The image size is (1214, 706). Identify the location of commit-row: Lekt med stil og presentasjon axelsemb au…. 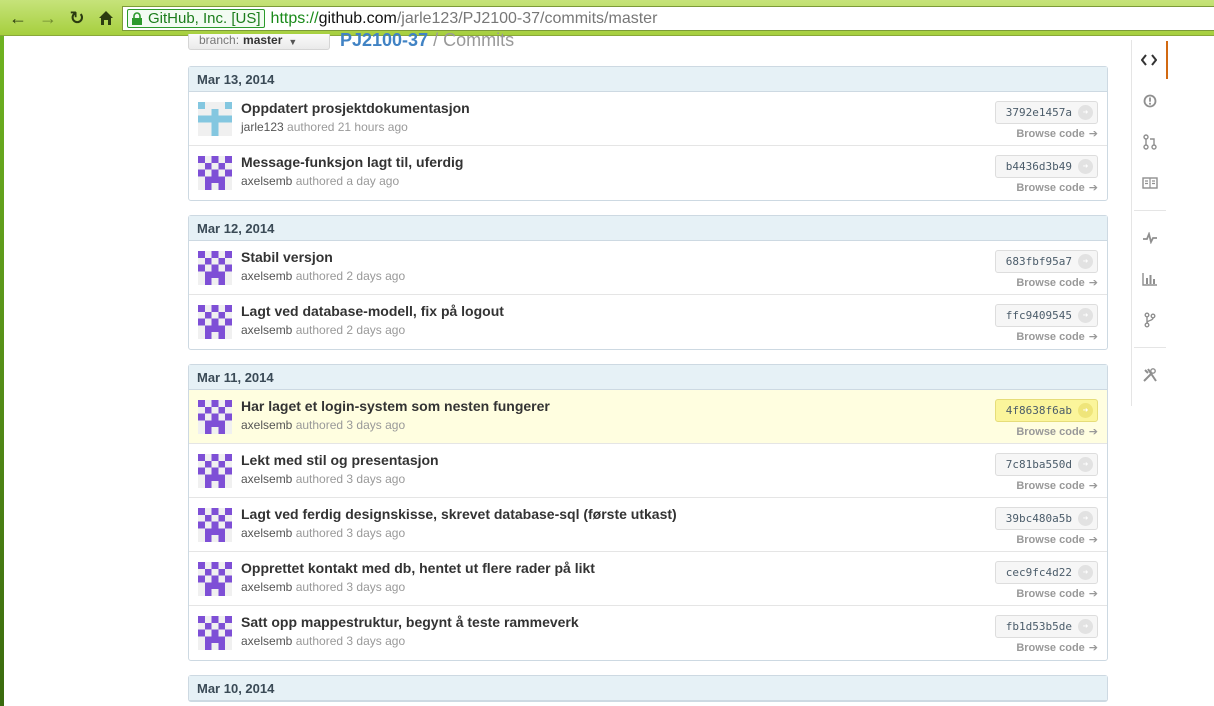
(648, 471).